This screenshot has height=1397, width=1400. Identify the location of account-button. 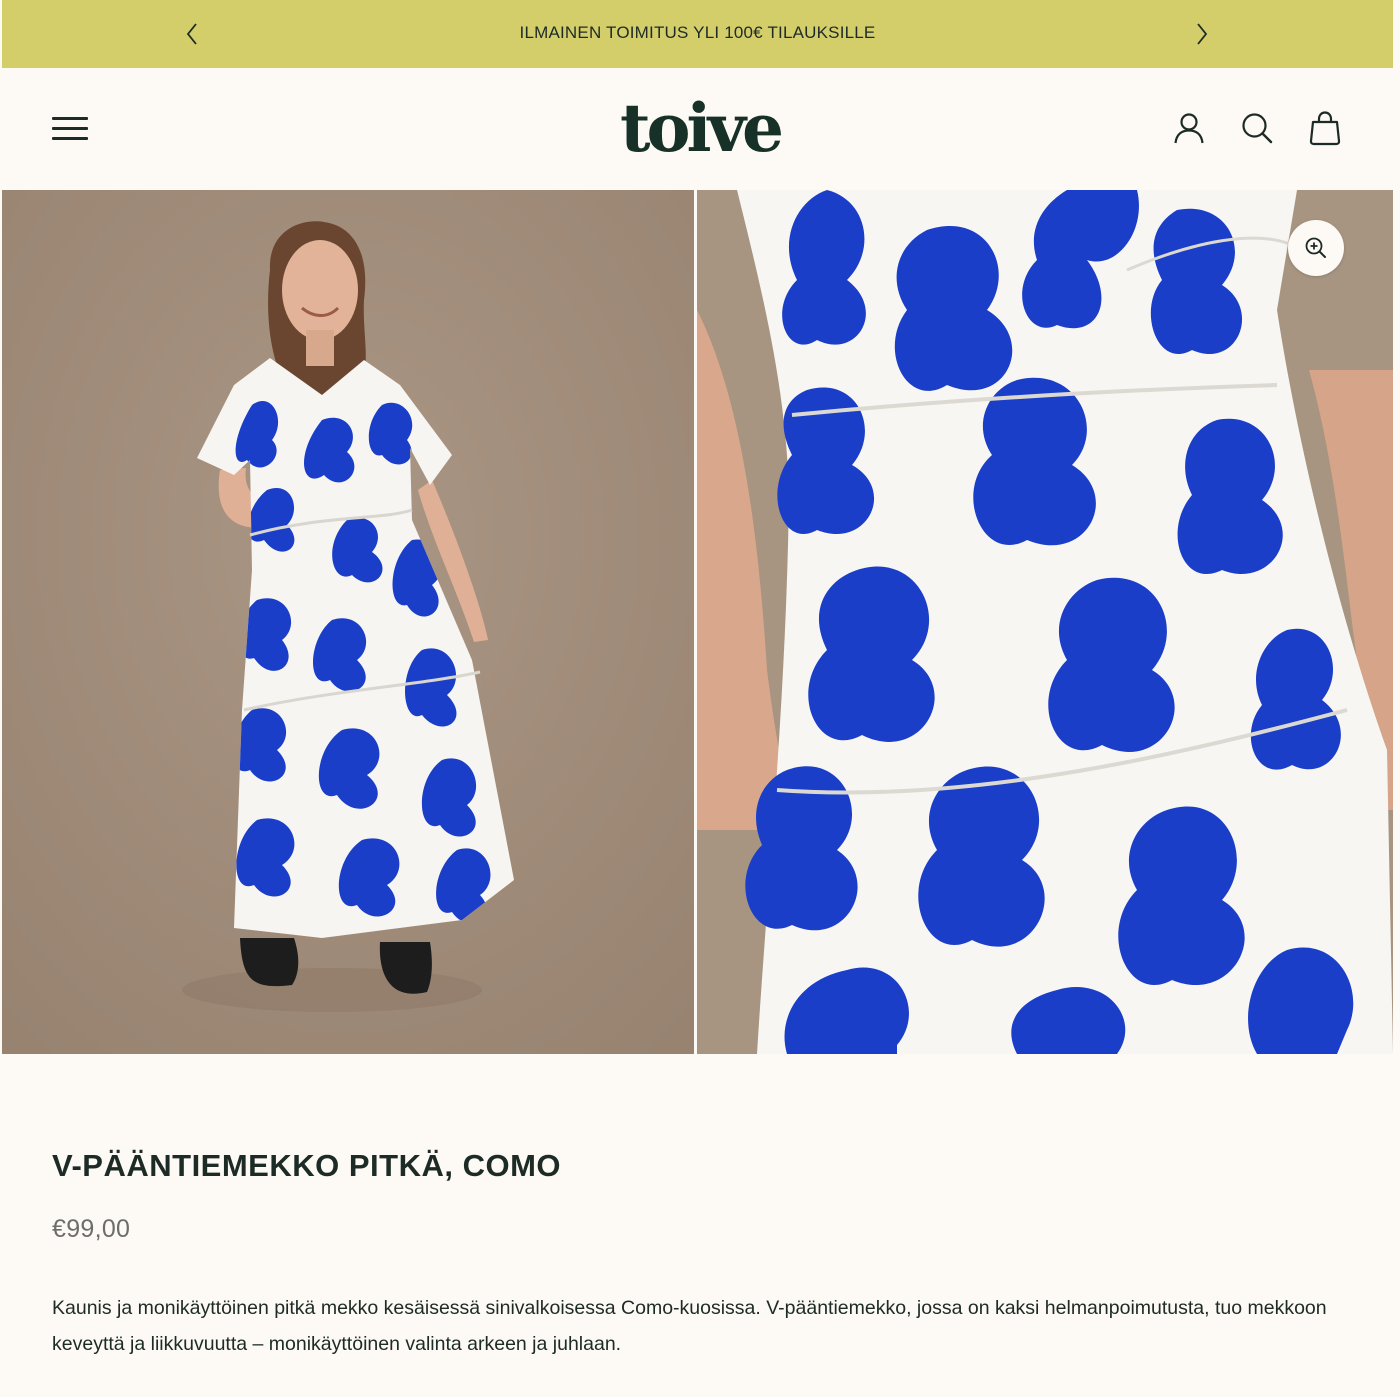
(1189, 128).